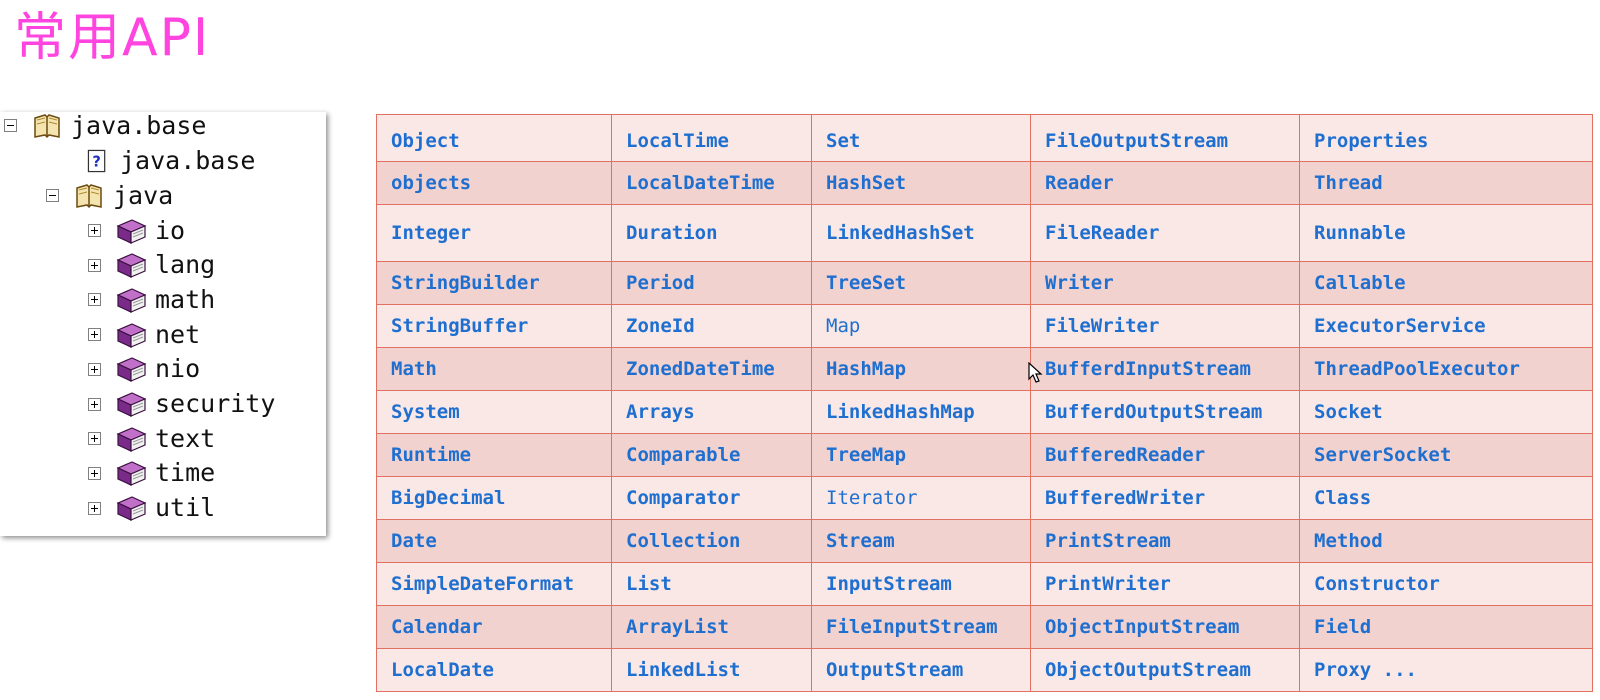  I want to click on api-class-cell: LocalTime, so click(711, 138).